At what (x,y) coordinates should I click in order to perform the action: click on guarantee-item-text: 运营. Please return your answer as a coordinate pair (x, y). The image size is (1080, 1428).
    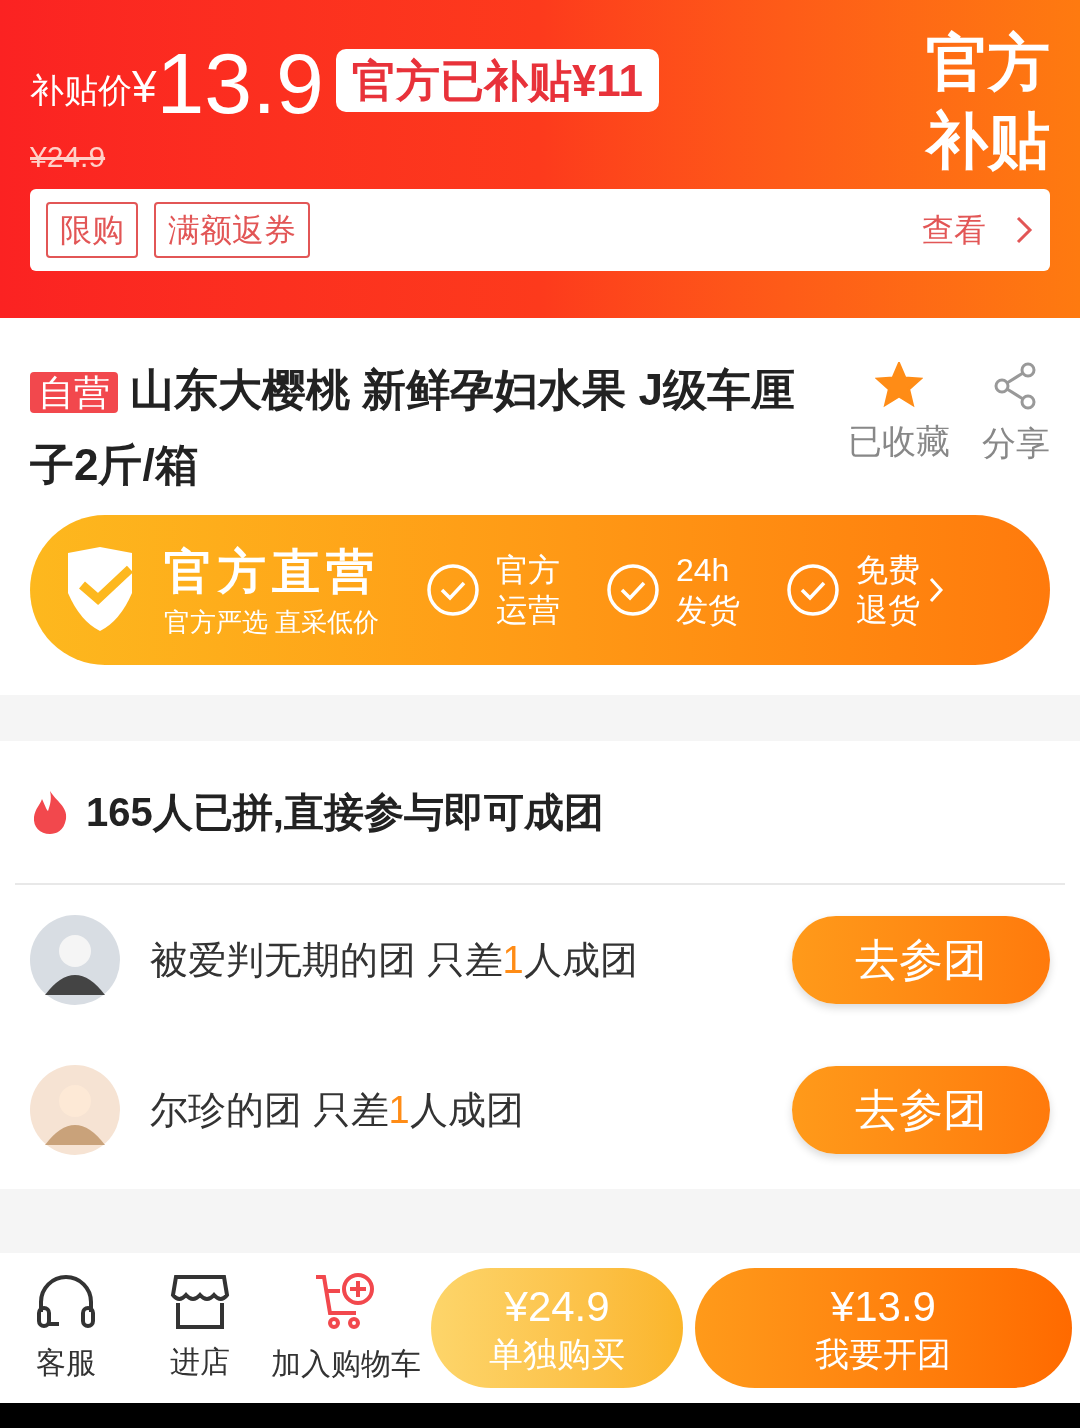
    Looking at the image, I should click on (528, 610).